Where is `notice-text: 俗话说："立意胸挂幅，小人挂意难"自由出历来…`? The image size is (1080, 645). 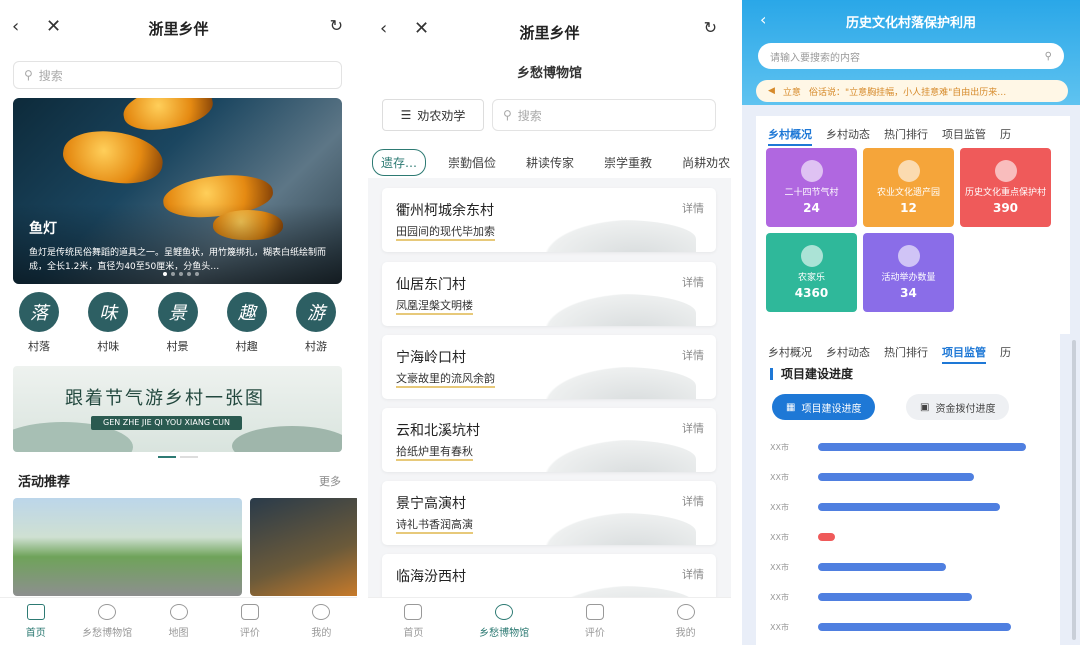 notice-text: 俗话说："立意胸挂幅，小人挂意难"自由出历来… is located at coordinates (907, 92).